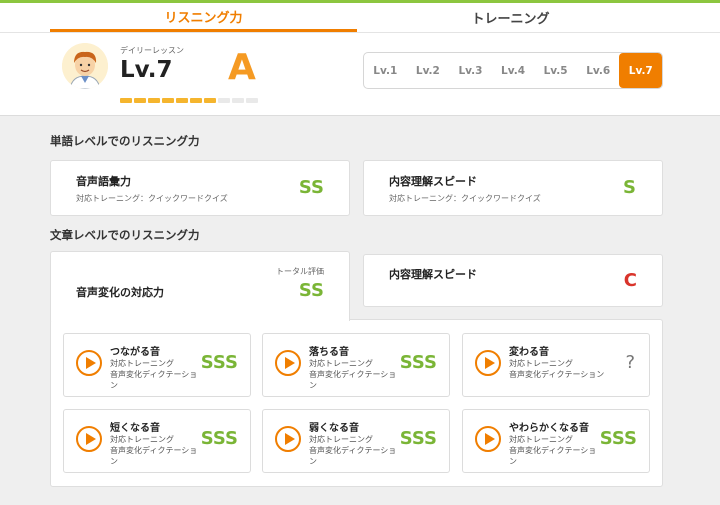  What do you see at coordinates (146, 70) in the screenshot?
I see `current-level: Lv.7` at bounding box center [146, 70].